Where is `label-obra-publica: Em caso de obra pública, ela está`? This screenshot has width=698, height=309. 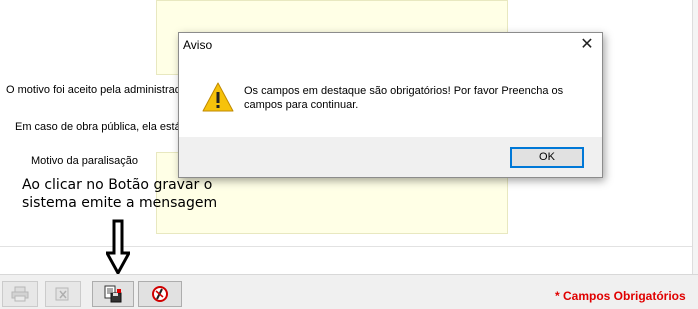 label-obra-publica: Em caso de obra pública, ela está is located at coordinates (98, 127).